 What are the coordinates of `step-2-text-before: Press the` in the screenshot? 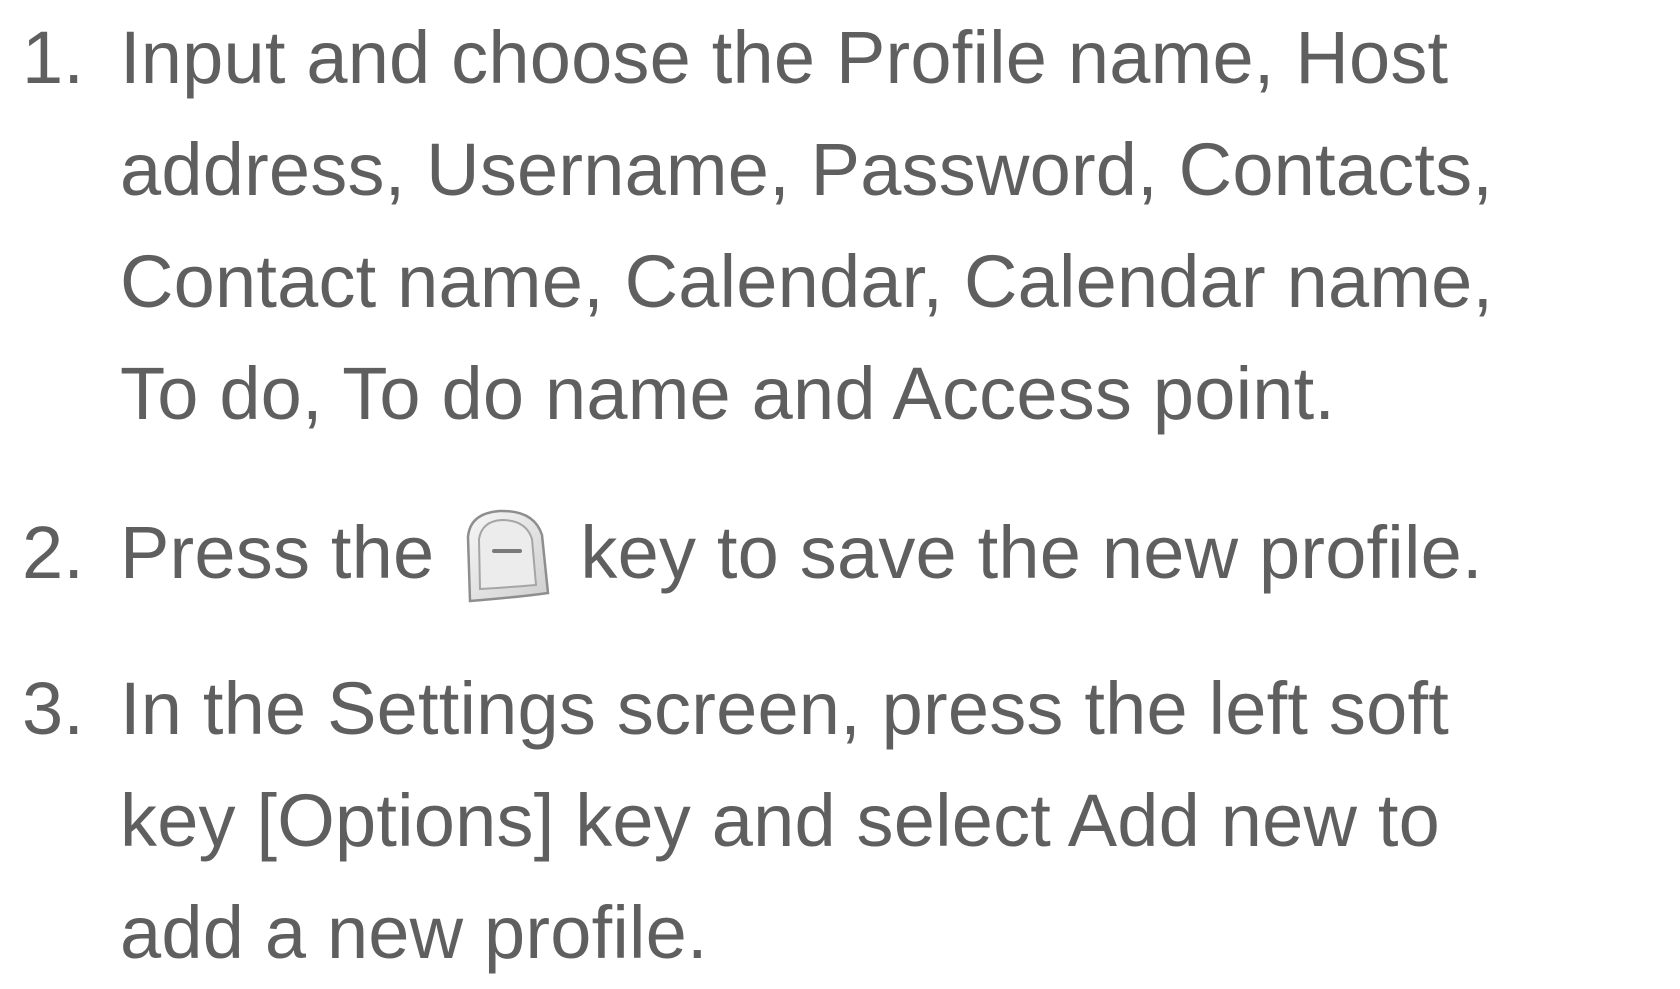 It's located at (277, 552).